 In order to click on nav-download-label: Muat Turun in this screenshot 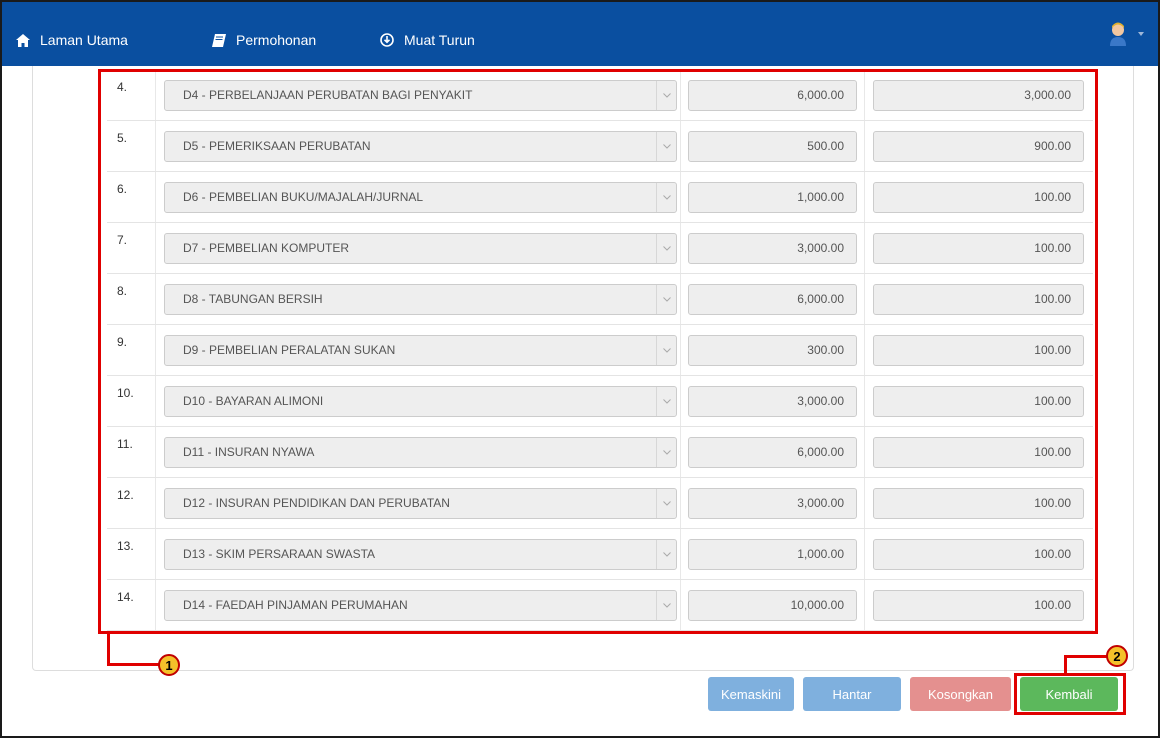, I will do `click(439, 40)`.